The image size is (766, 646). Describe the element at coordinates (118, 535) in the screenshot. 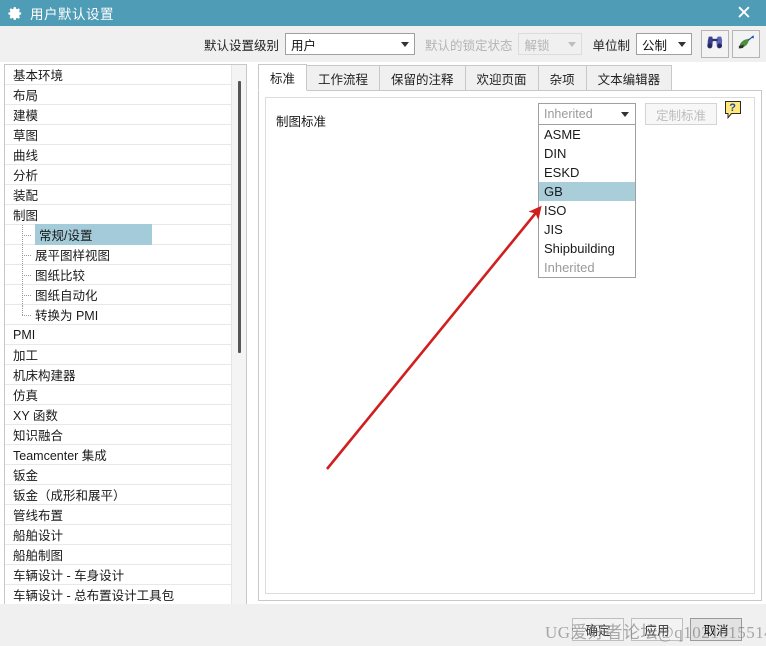

I see `sidebar-item: 船舶设计` at that location.